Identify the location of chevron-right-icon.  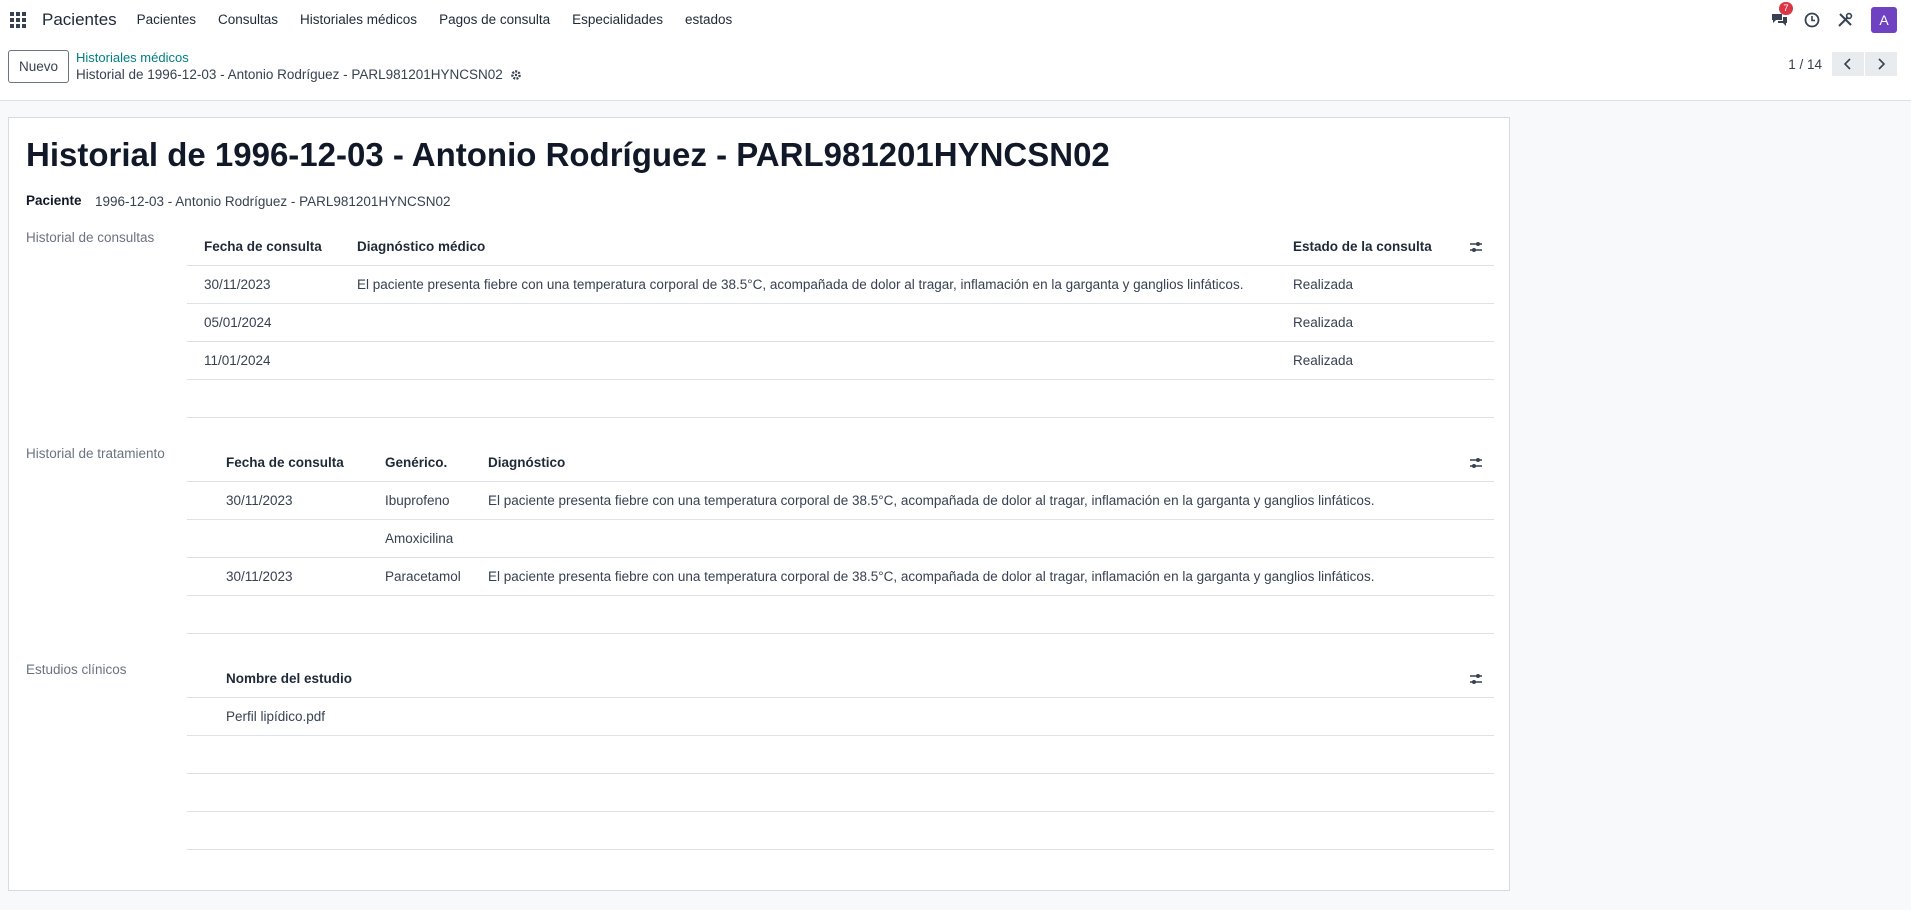
(1882, 64).